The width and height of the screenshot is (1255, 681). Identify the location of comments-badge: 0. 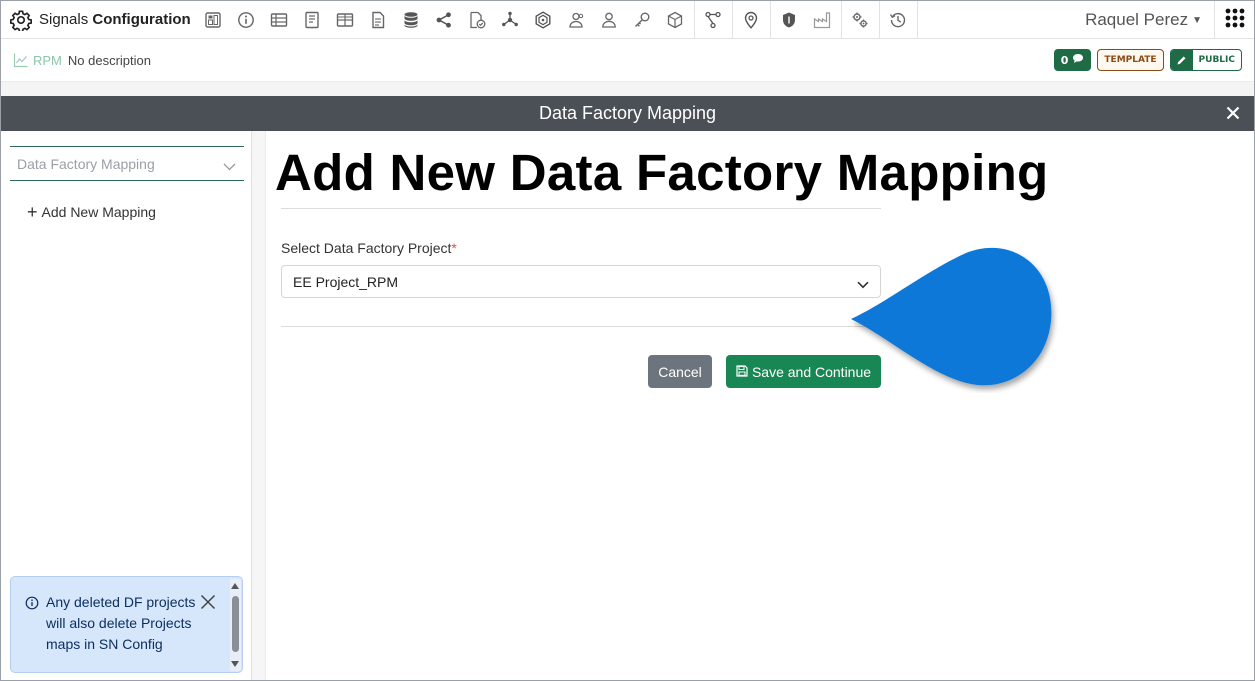
(1072, 60).